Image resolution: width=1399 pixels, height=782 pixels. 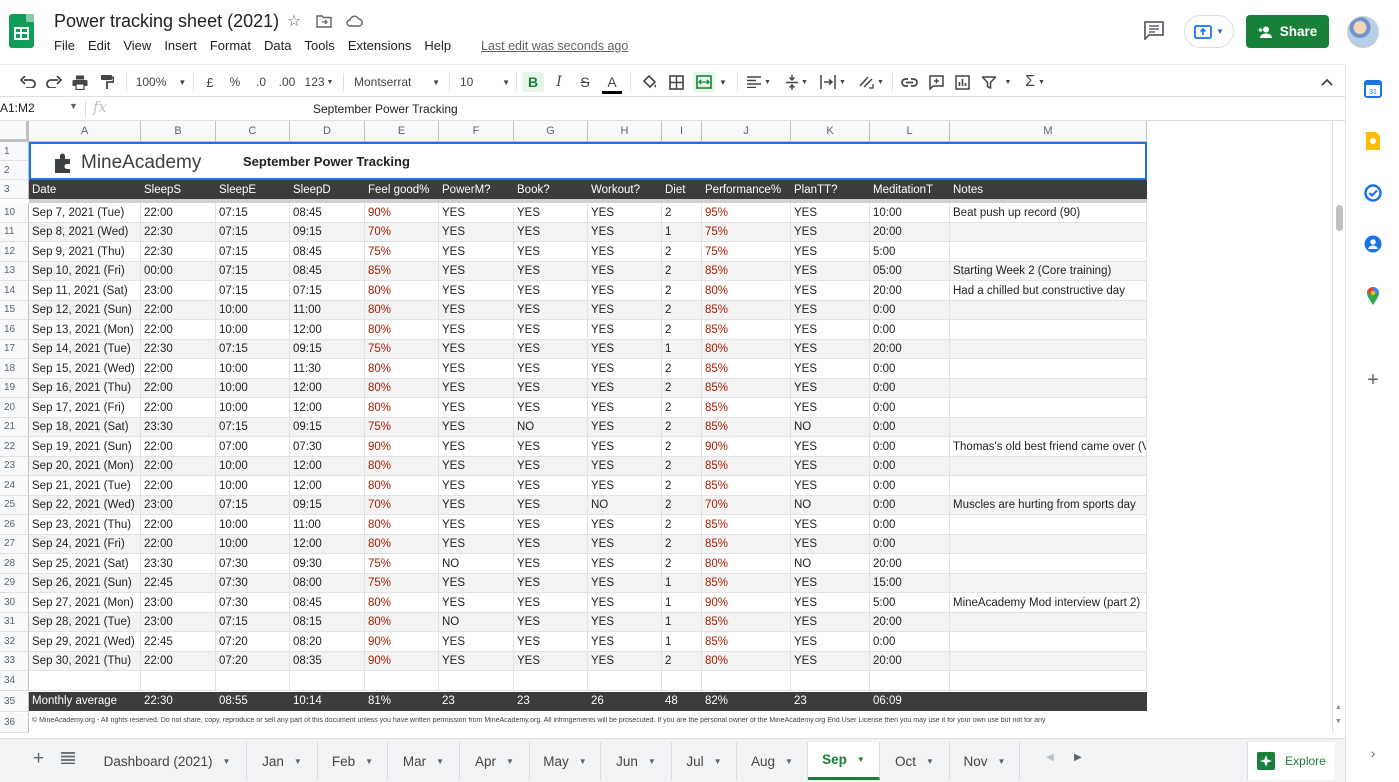 I want to click on fill-color-icon, so click(x=649, y=82).